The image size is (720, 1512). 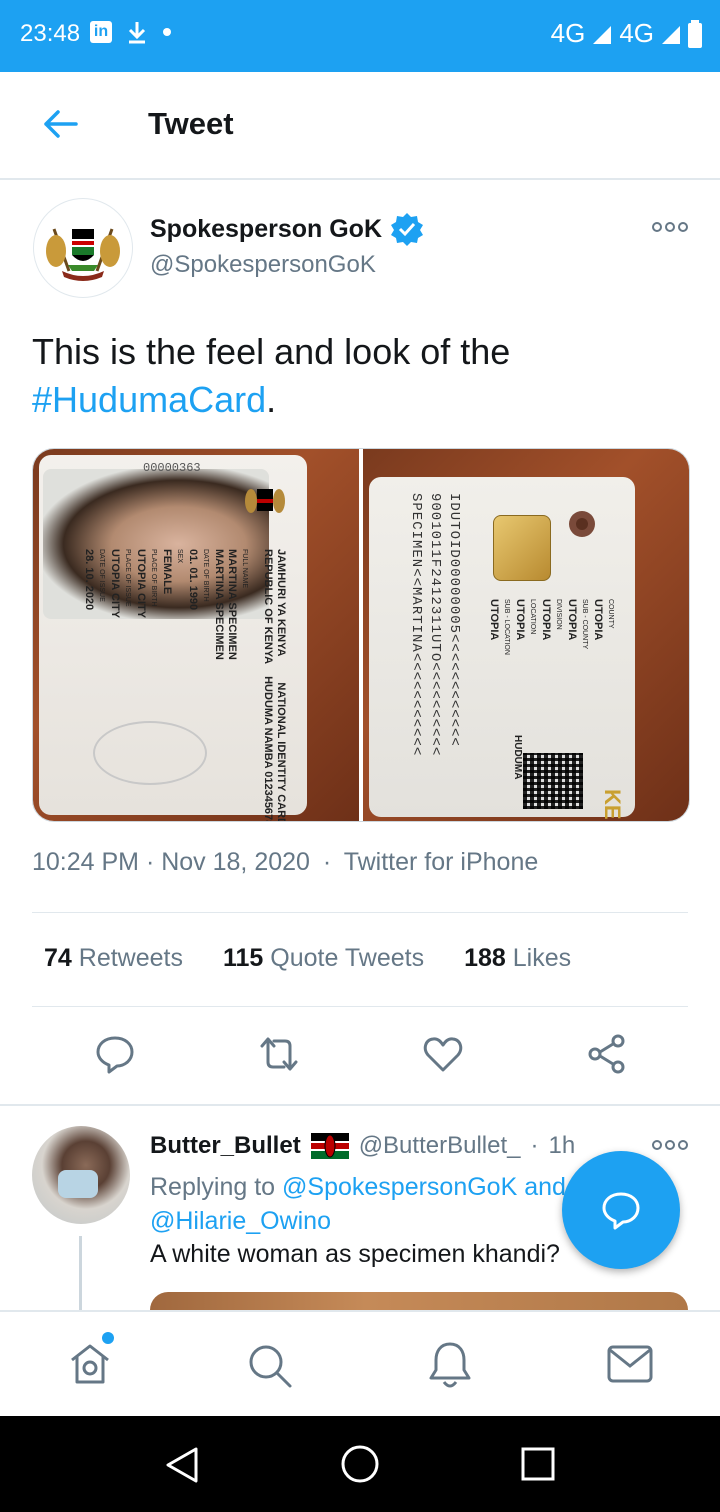 I want to click on card-pob: UTOPIA CITY, so click(x=141, y=584).